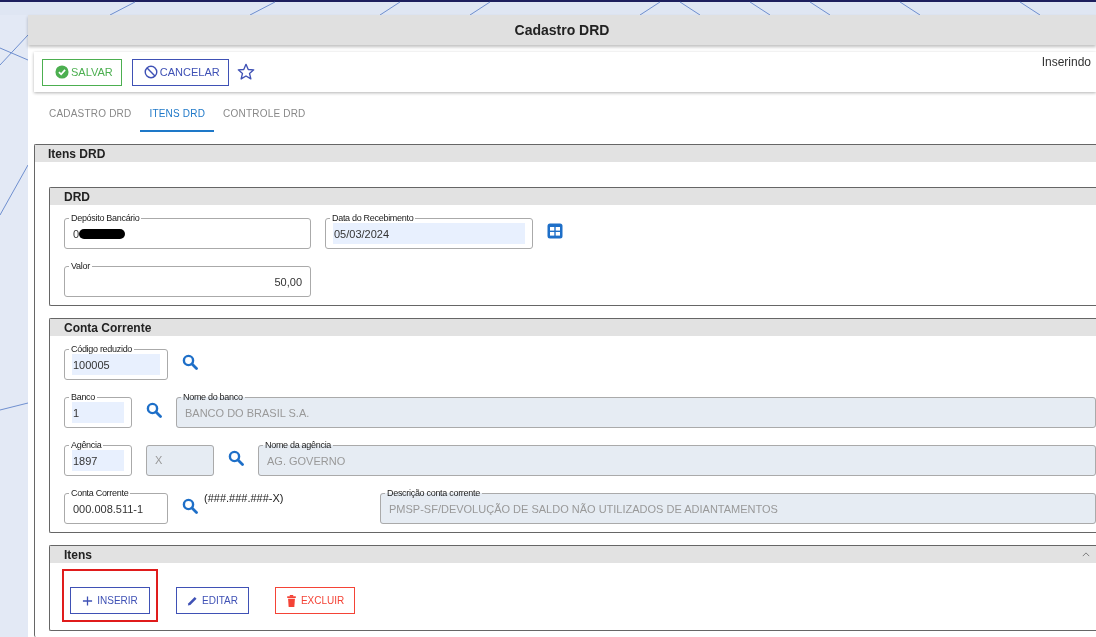  What do you see at coordinates (264, 116) in the screenshot?
I see `tab: CONTROLE DRD` at bounding box center [264, 116].